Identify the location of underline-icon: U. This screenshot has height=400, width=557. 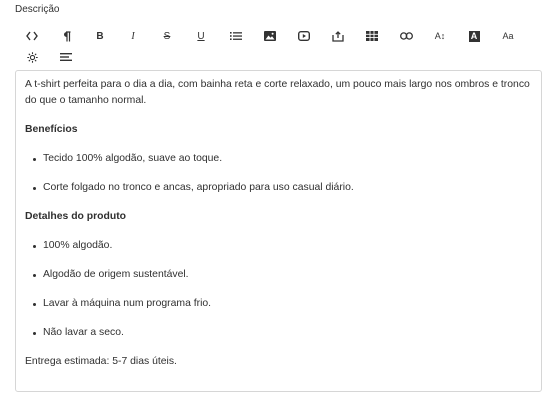
(201, 36).